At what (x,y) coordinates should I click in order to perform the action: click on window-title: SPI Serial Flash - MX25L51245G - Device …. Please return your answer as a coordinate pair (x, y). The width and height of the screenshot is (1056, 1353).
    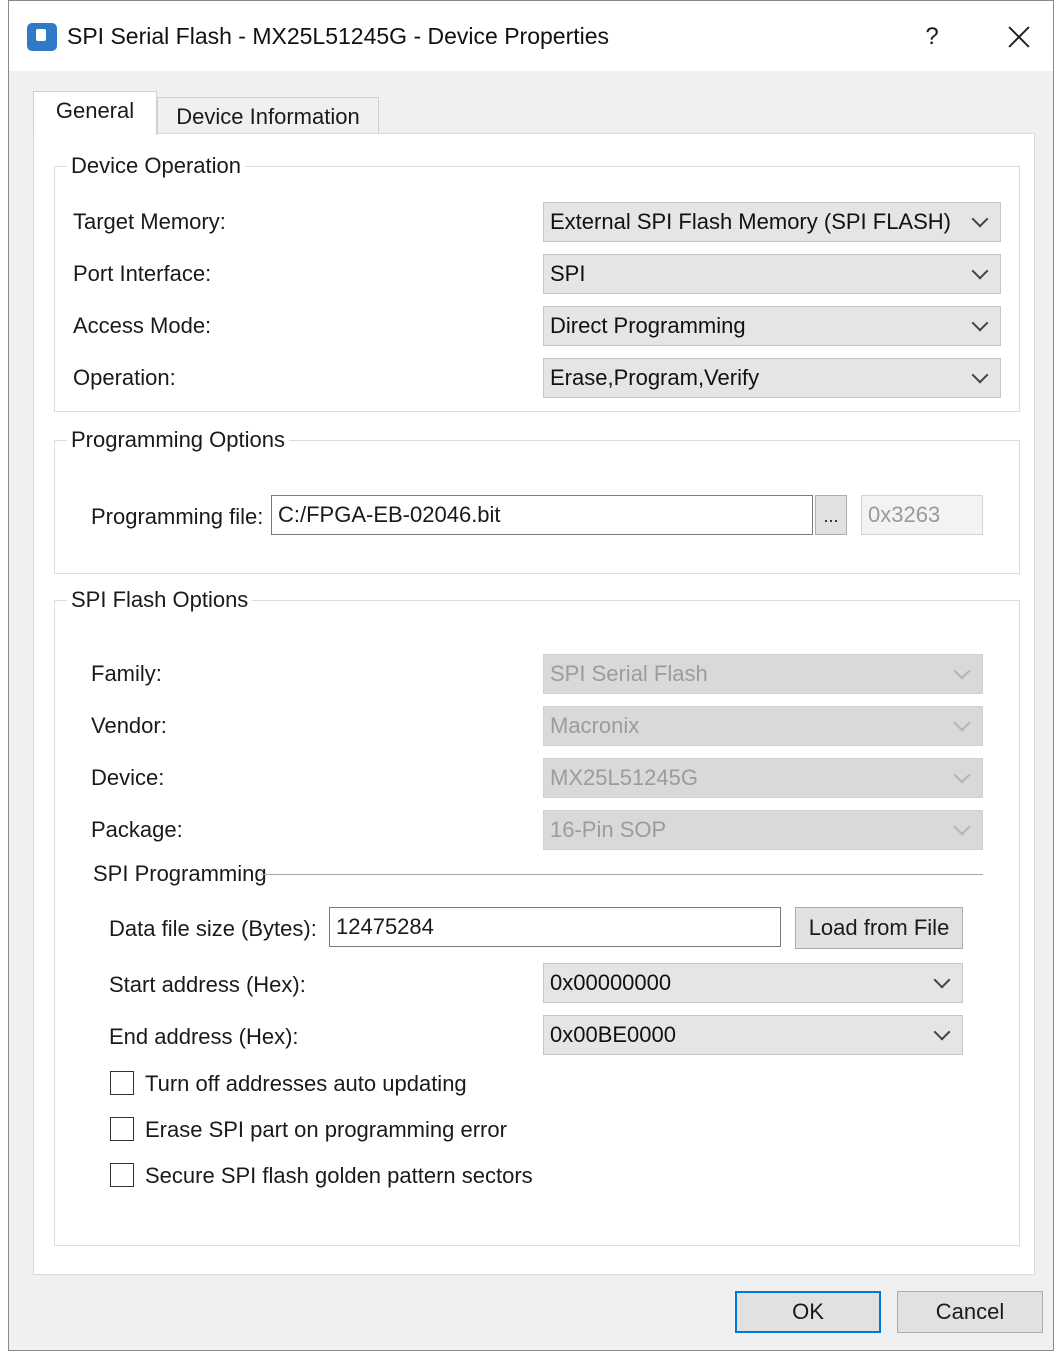
    Looking at the image, I should click on (338, 36).